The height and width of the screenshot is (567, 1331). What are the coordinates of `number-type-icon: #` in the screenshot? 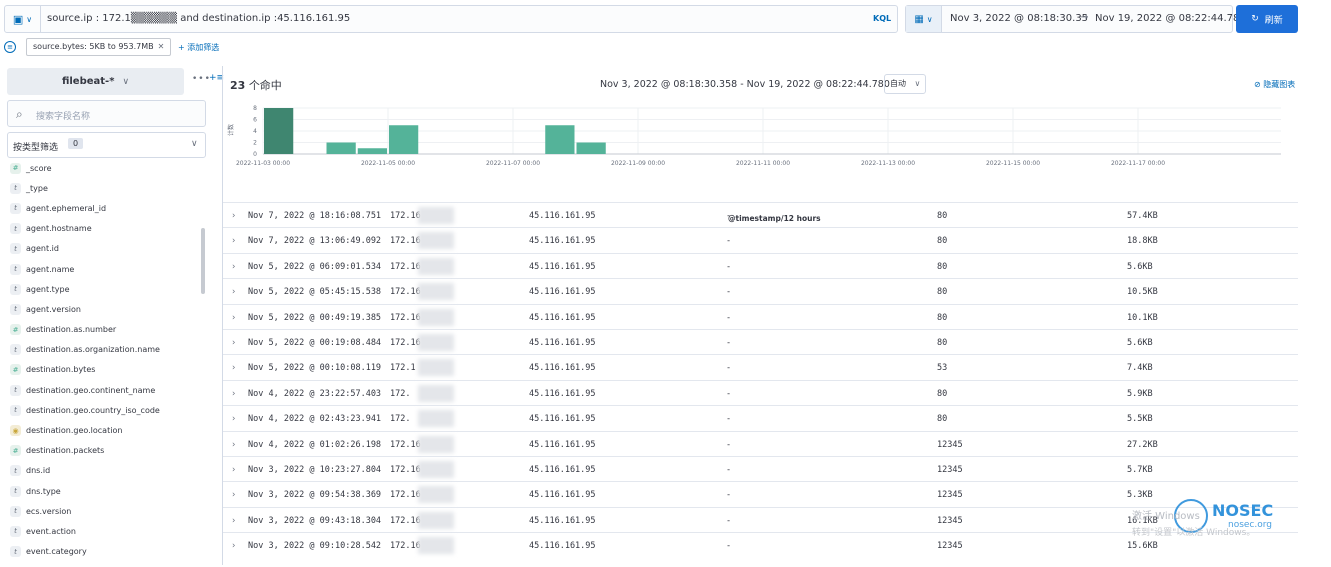 It's located at (15, 370).